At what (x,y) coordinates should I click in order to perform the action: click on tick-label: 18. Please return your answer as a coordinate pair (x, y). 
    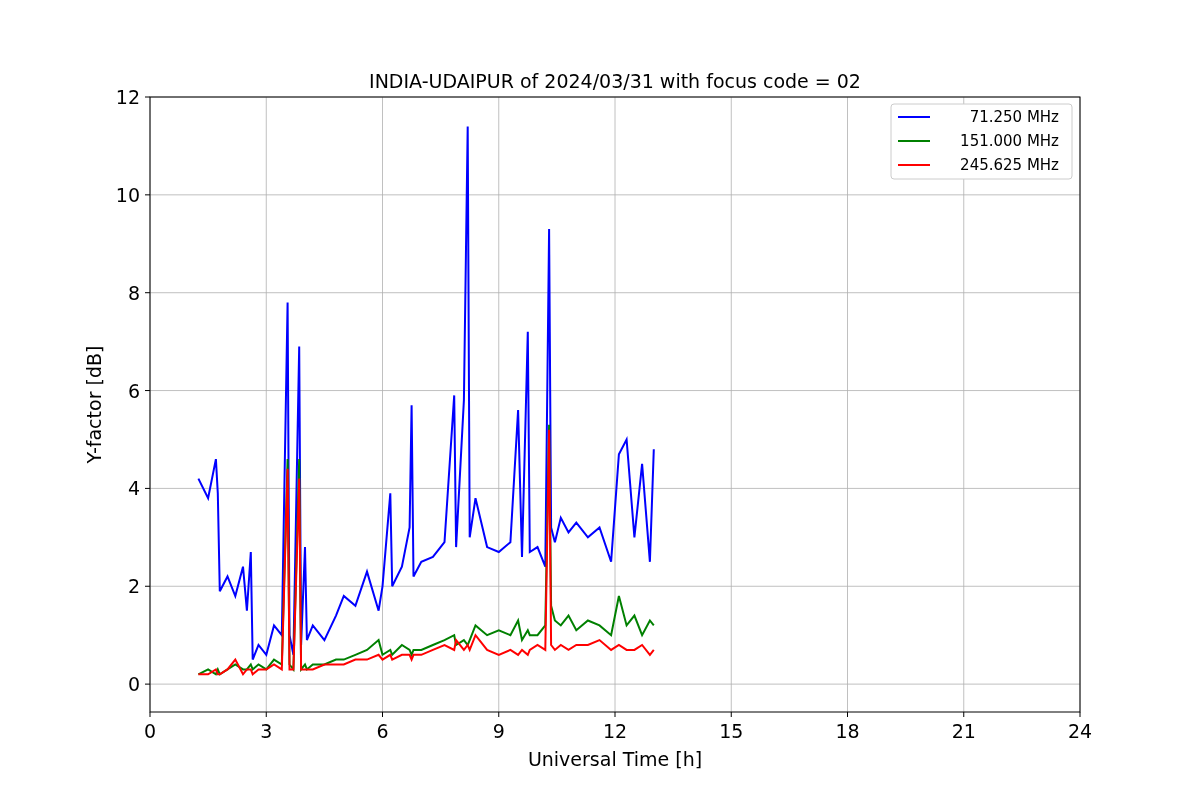
    Looking at the image, I should click on (847, 731).